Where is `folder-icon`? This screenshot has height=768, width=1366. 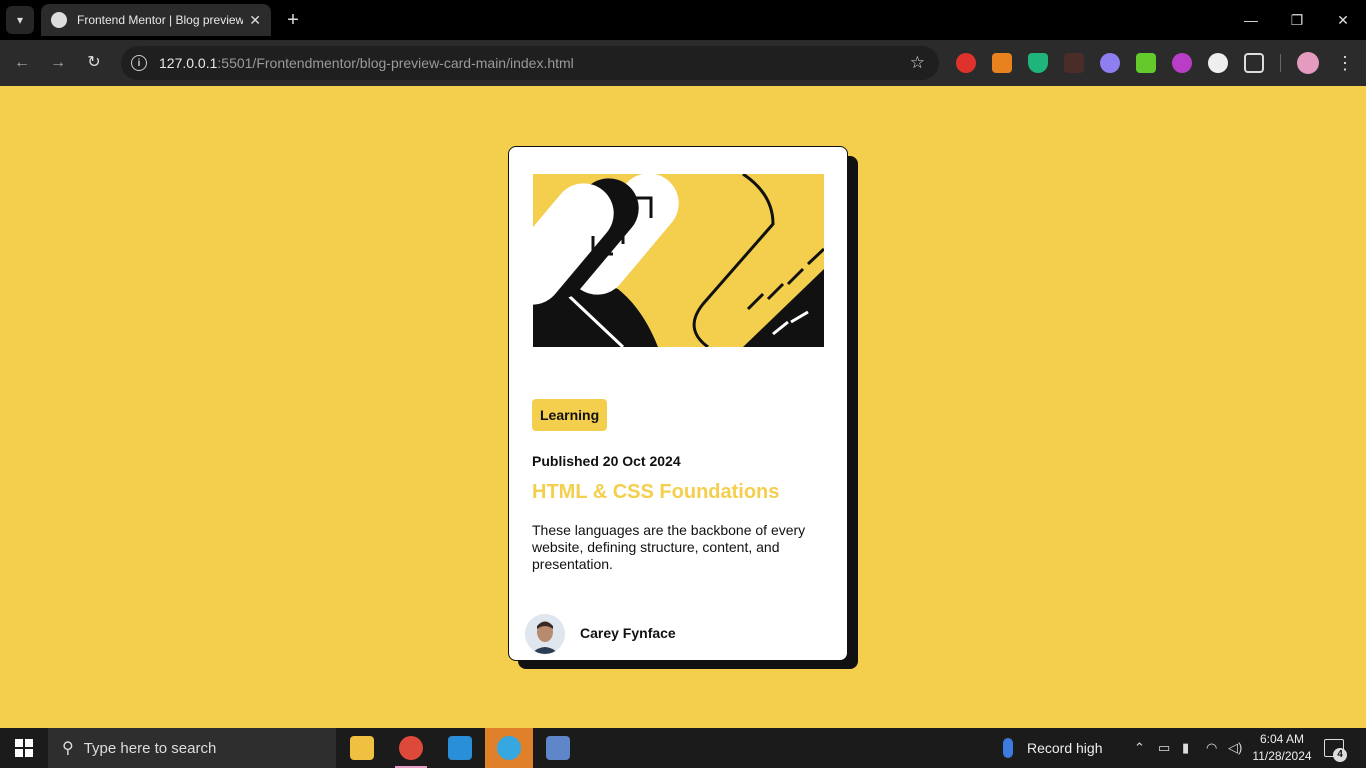
folder-icon is located at coordinates (362, 748).